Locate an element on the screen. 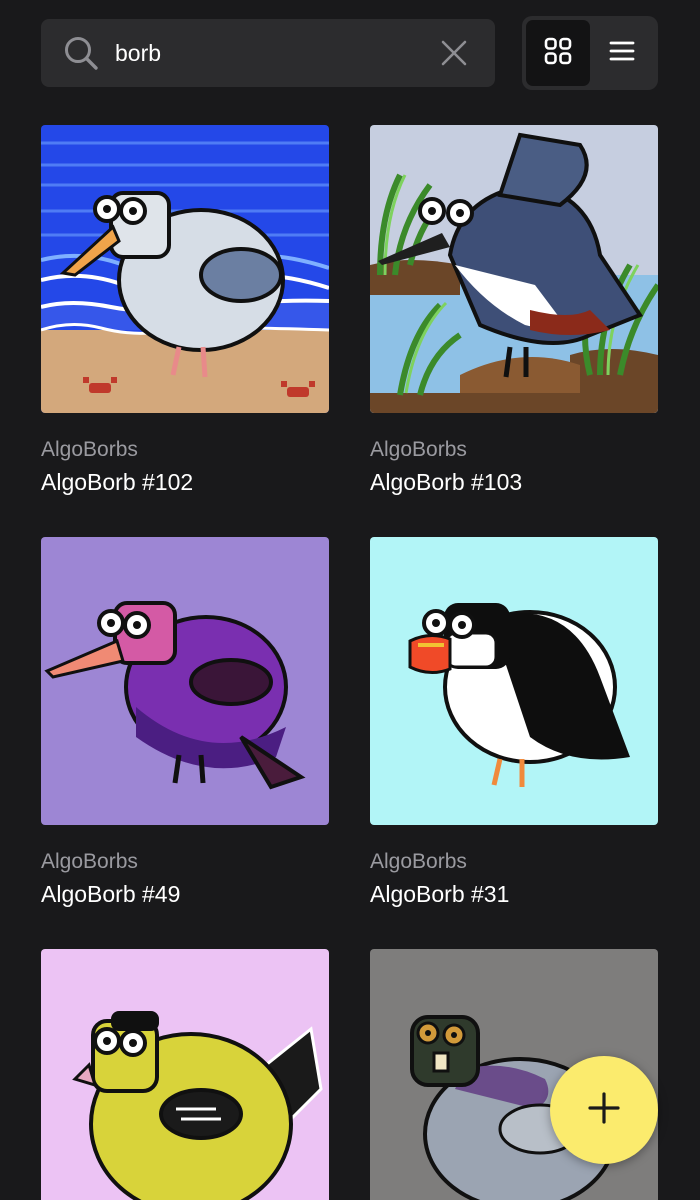 The width and height of the screenshot is (700, 1200). list-view-button is located at coordinates (622, 53).